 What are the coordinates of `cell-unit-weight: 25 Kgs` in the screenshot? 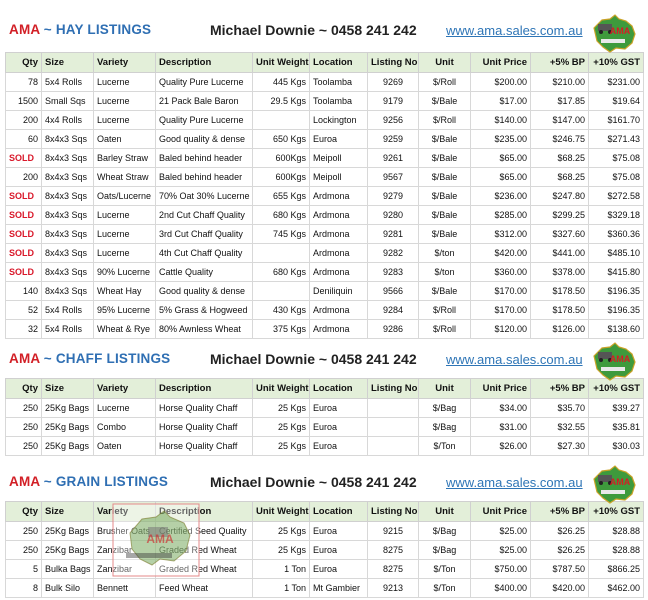 It's located at (281, 427).